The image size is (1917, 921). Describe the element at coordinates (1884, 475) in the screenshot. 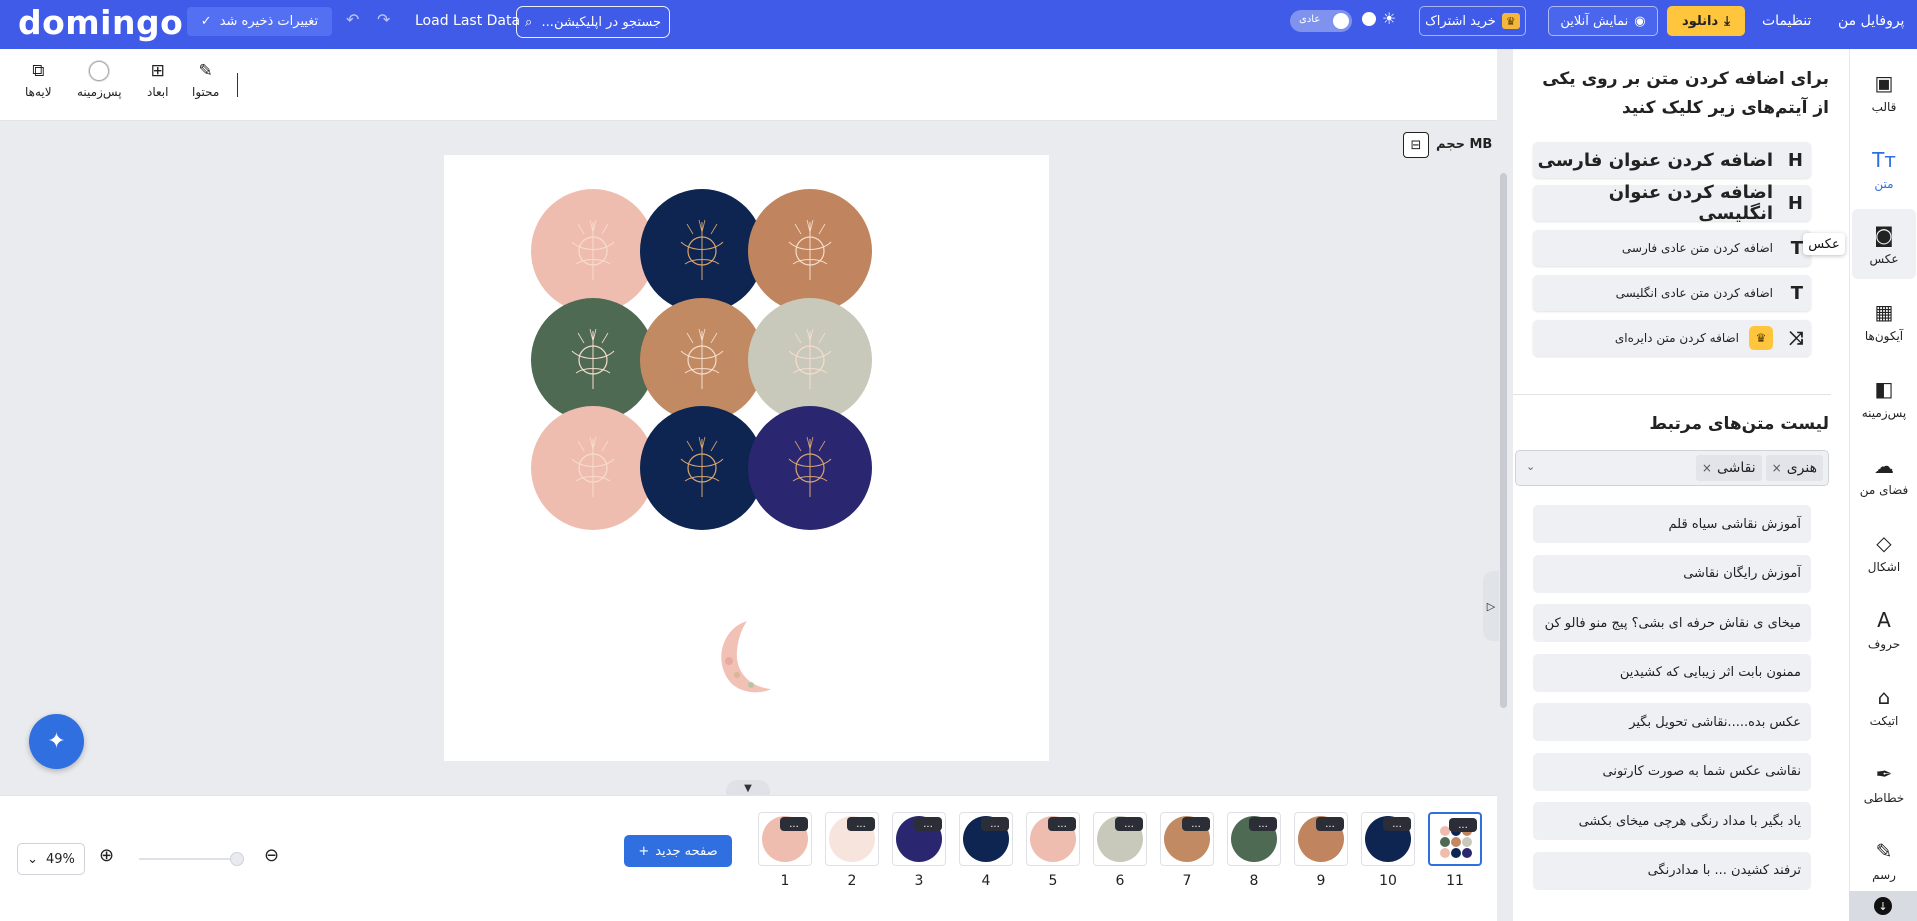

I see `nav-item: ☁ فضای من` at that location.